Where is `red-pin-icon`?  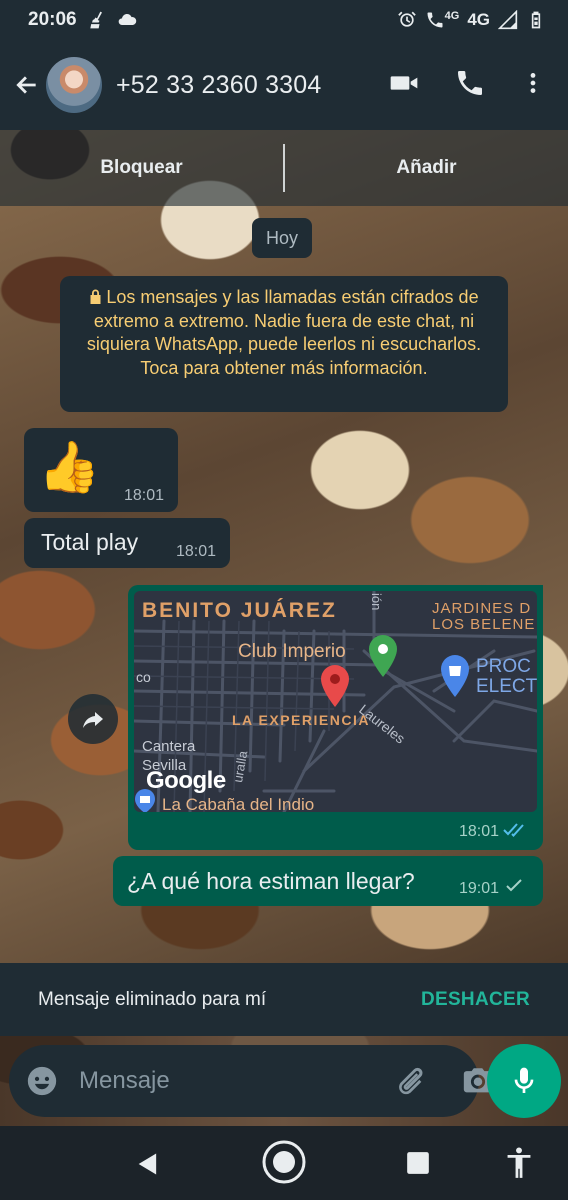 red-pin-icon is located at coordinates (335, 688).